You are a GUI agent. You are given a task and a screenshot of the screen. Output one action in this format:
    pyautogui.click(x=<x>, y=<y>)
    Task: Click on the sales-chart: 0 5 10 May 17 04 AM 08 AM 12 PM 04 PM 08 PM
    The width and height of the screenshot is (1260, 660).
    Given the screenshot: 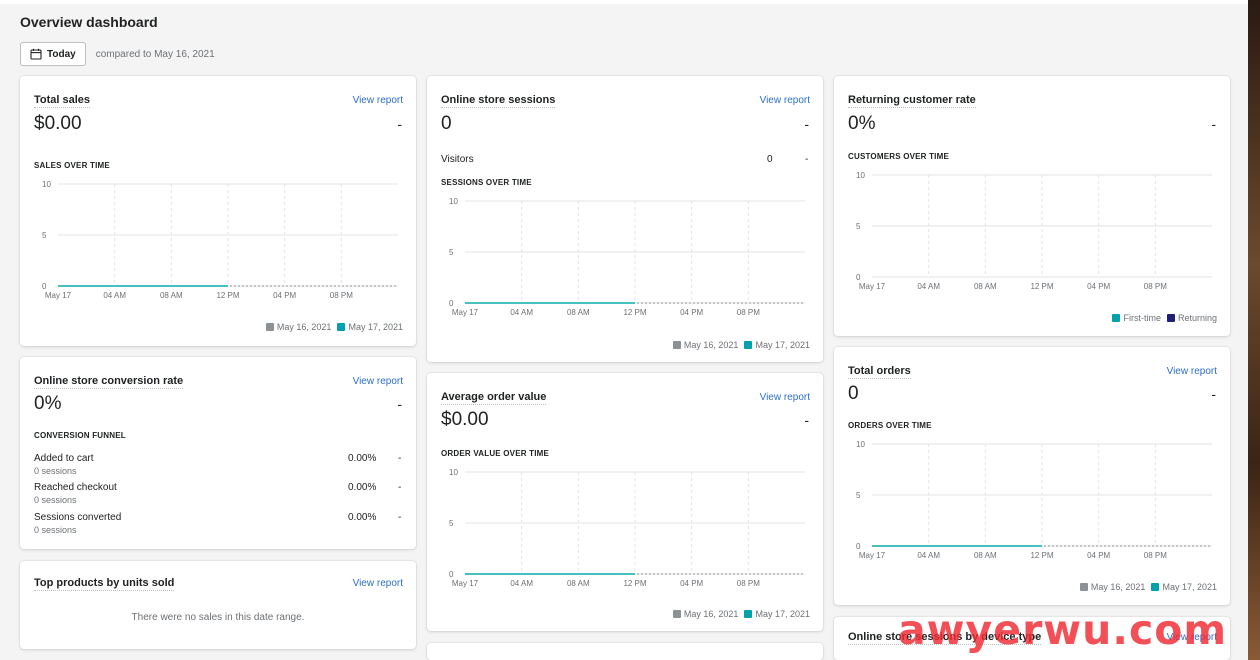 What is the action you would take?
    pyautogui.click(x=218, y=241)
    